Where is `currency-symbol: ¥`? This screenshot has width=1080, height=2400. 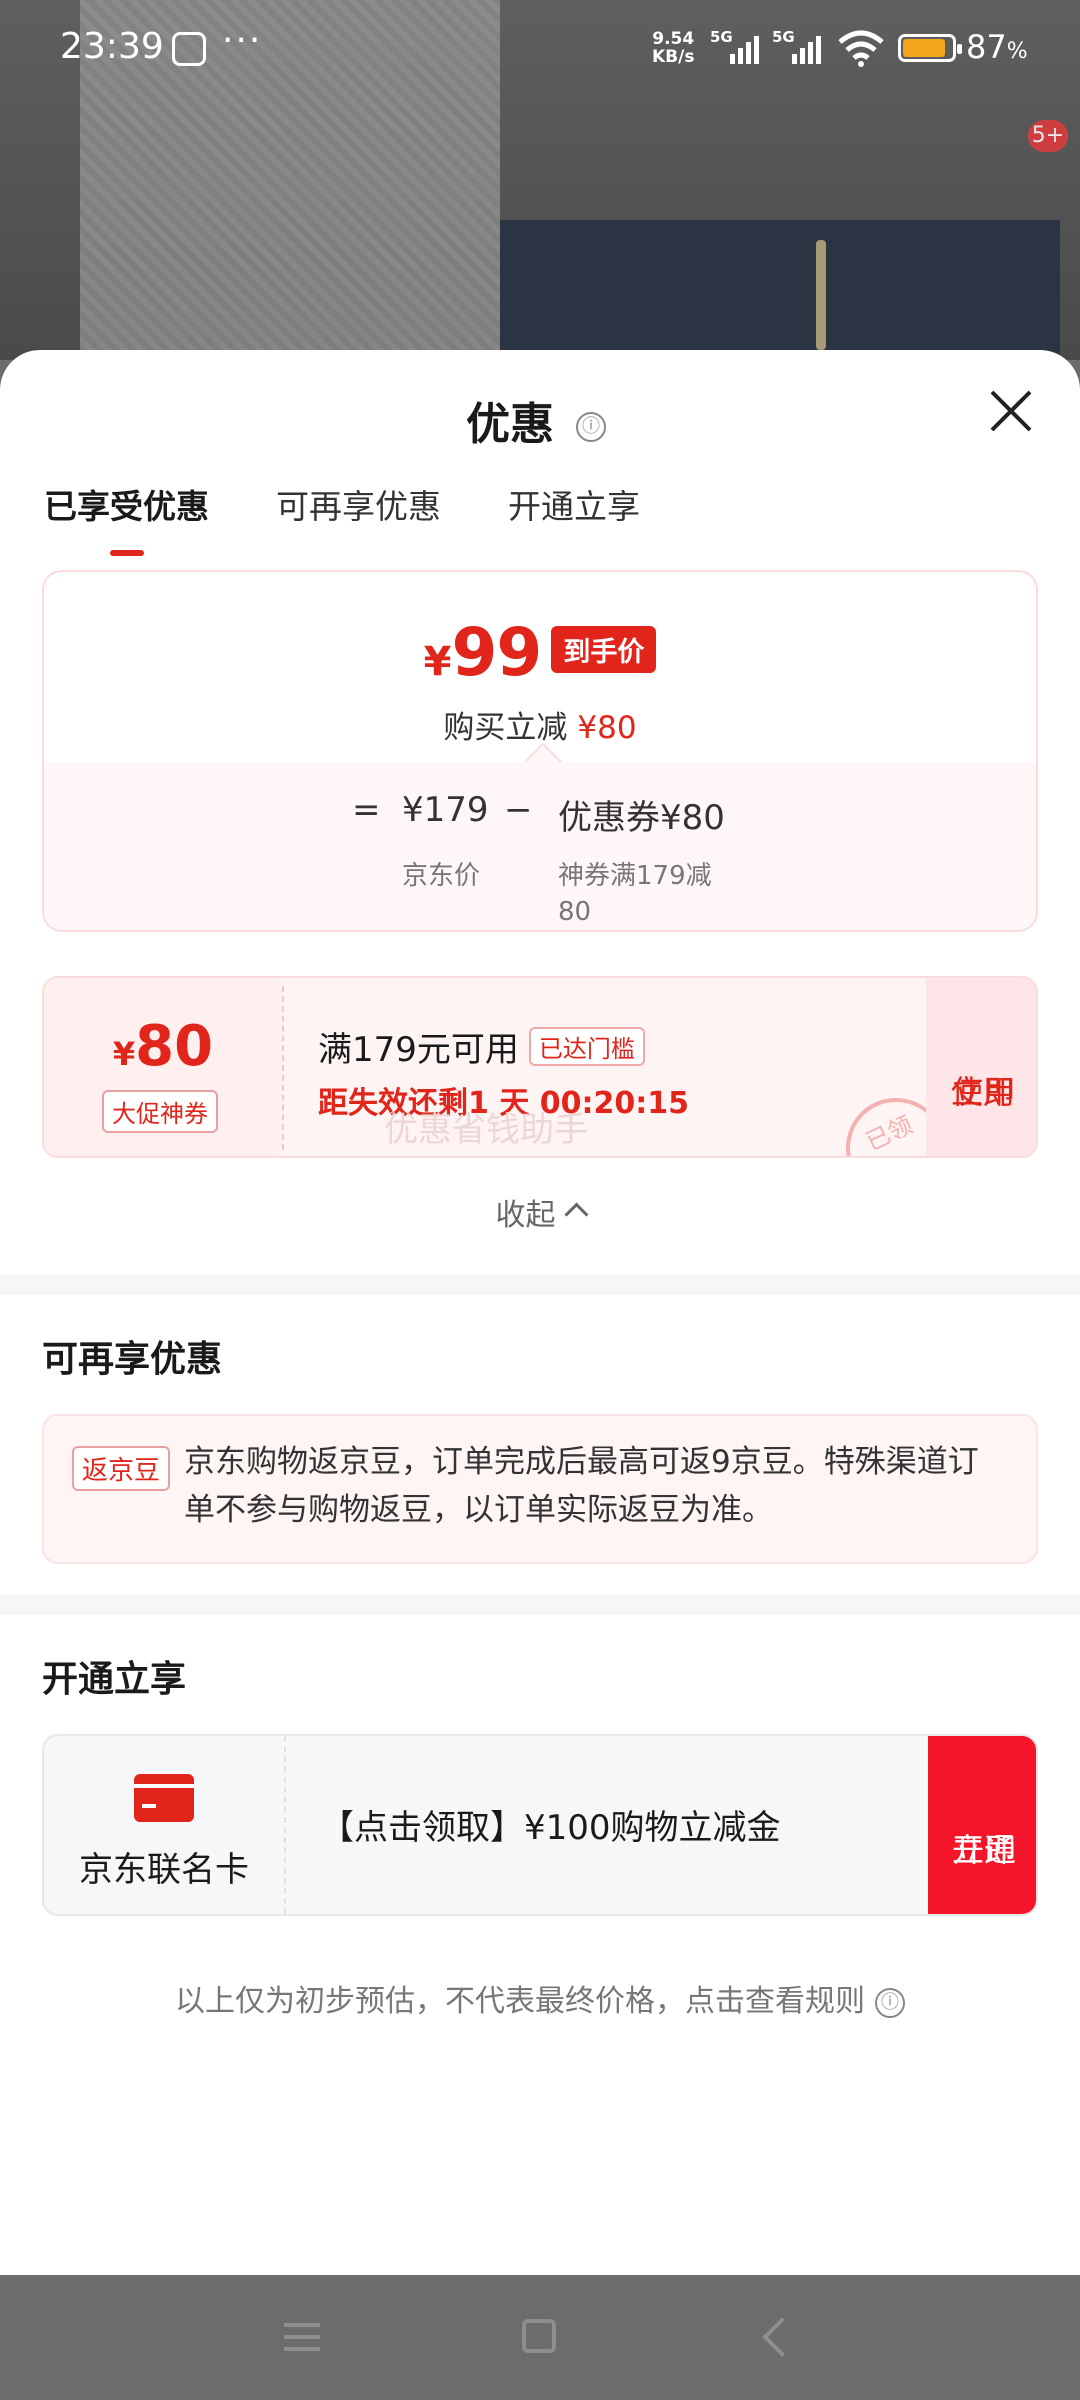 currency-symbol: ¥ is located at coordinates (437, 662).